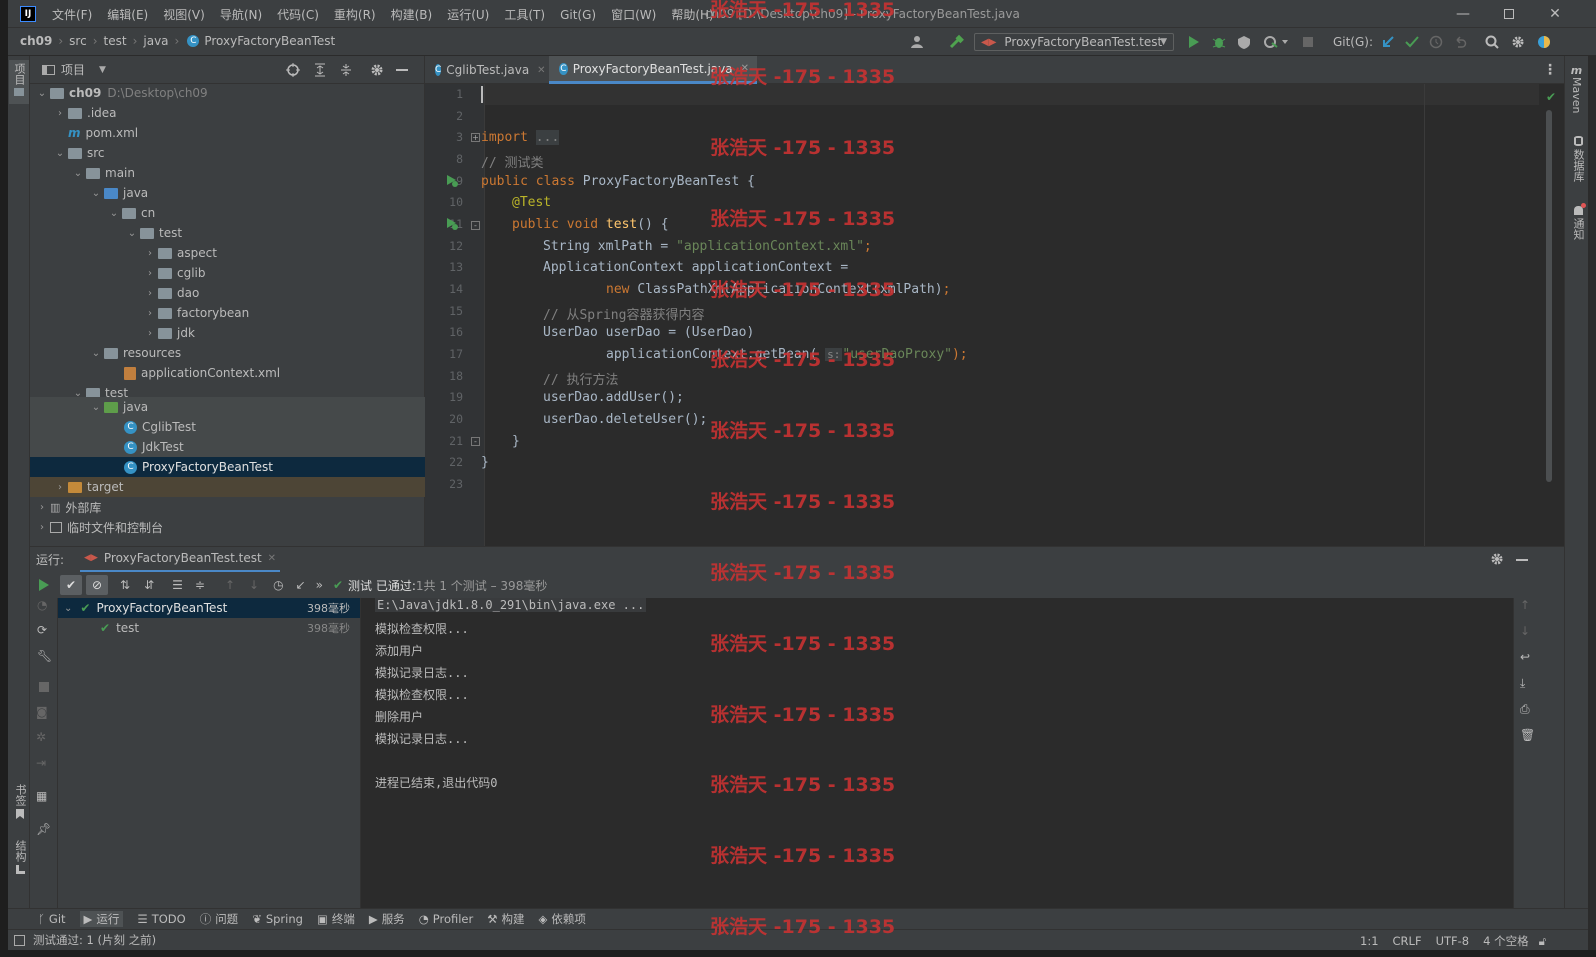 The image size is (1596, 957). Describe the element at coordinates (524, 14) in the screenshot. I see `menu-tools: 工具(T)` at that location.